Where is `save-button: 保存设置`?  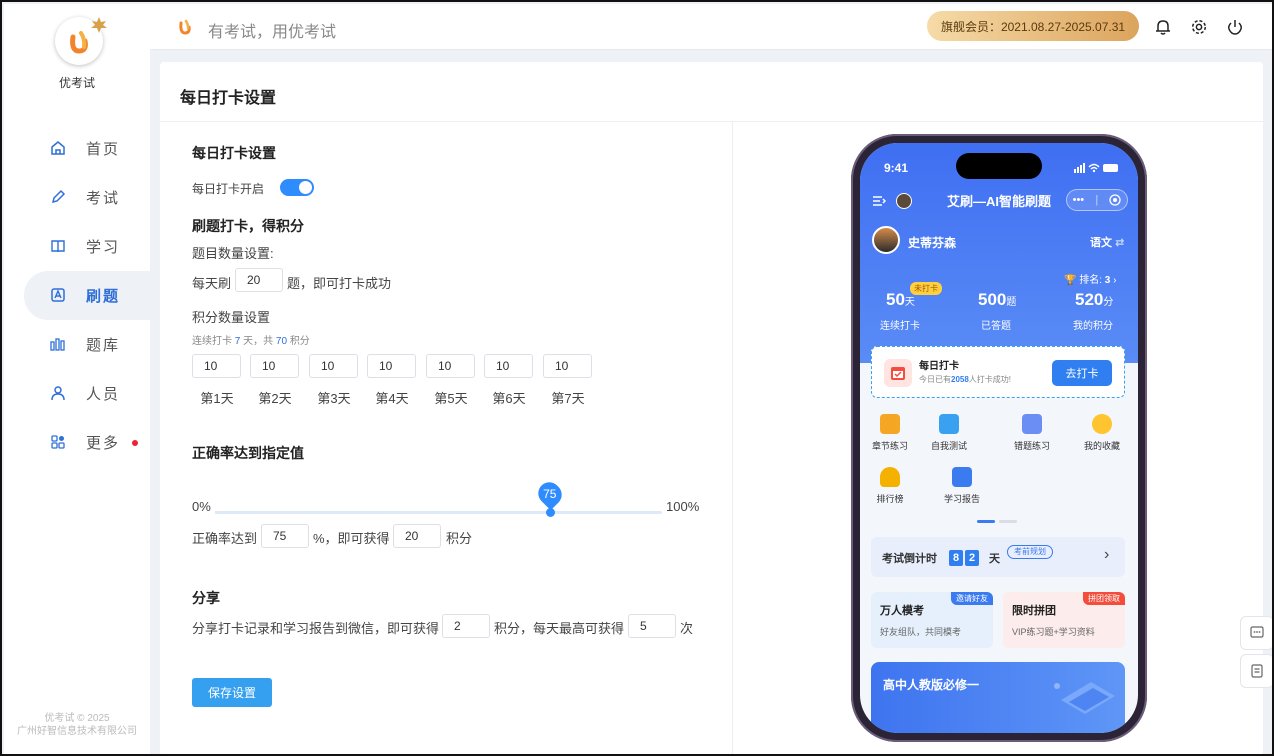
save-button: 保存设置 is located at coordinates (232, 692).